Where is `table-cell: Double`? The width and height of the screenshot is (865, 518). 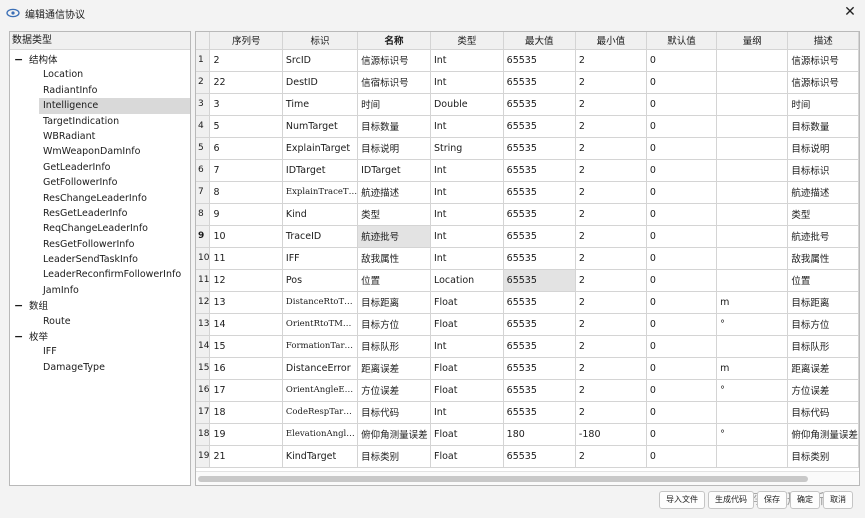 table-cell: Double is located at coordinates (467, 104).